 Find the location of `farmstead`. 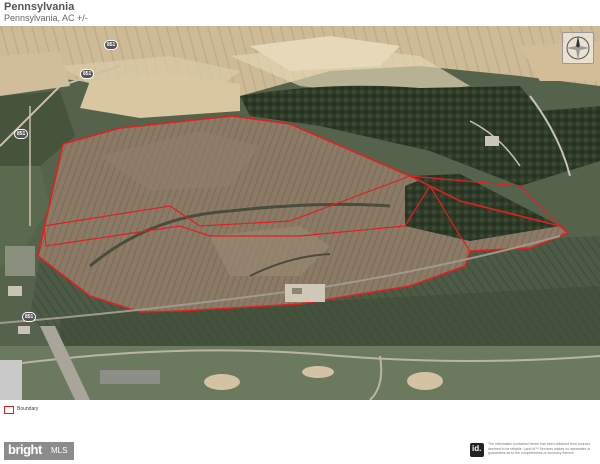

farmstead is located at coordinates (305, 293).